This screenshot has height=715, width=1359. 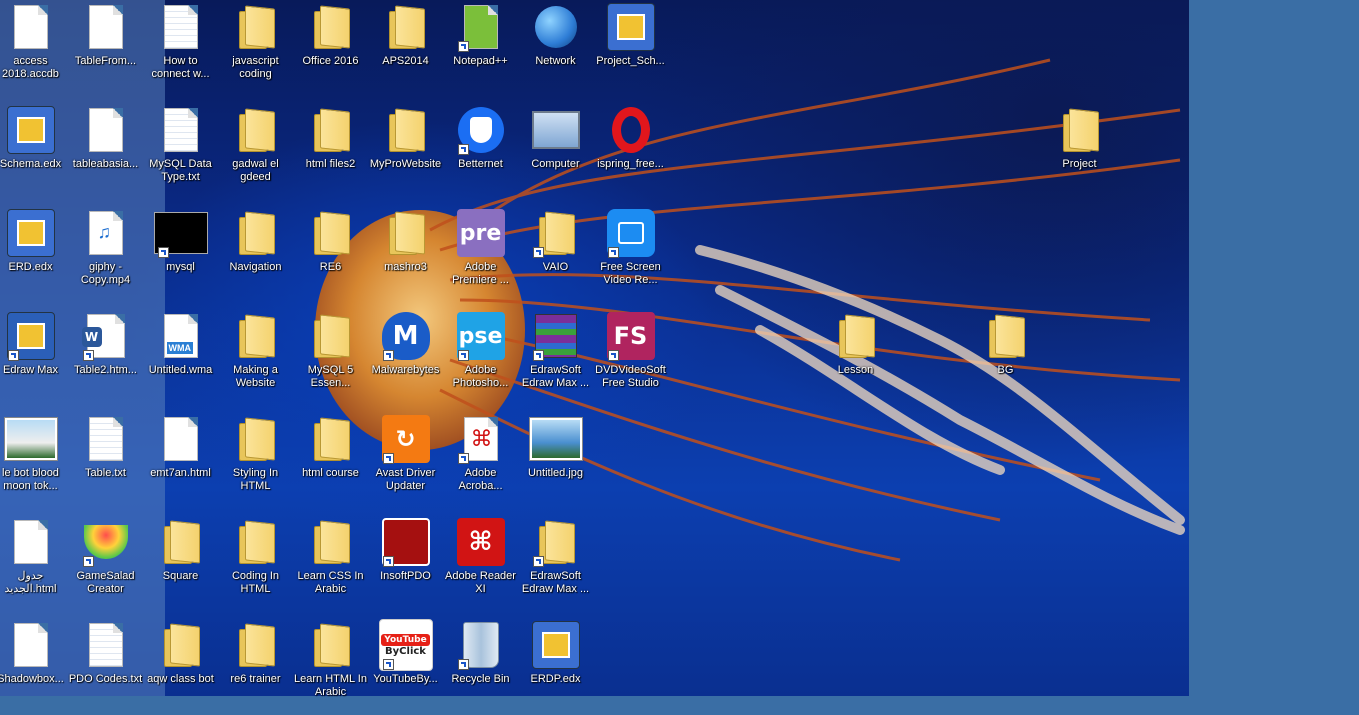 What do you see at coordinates (330, 457) in the screenshot?
I see `desktop-icon: html course` at bounding box center [330, 457].